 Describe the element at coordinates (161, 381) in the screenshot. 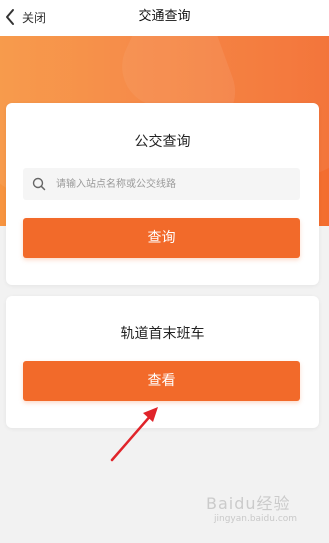

I see `view-button: 查看` at that location.